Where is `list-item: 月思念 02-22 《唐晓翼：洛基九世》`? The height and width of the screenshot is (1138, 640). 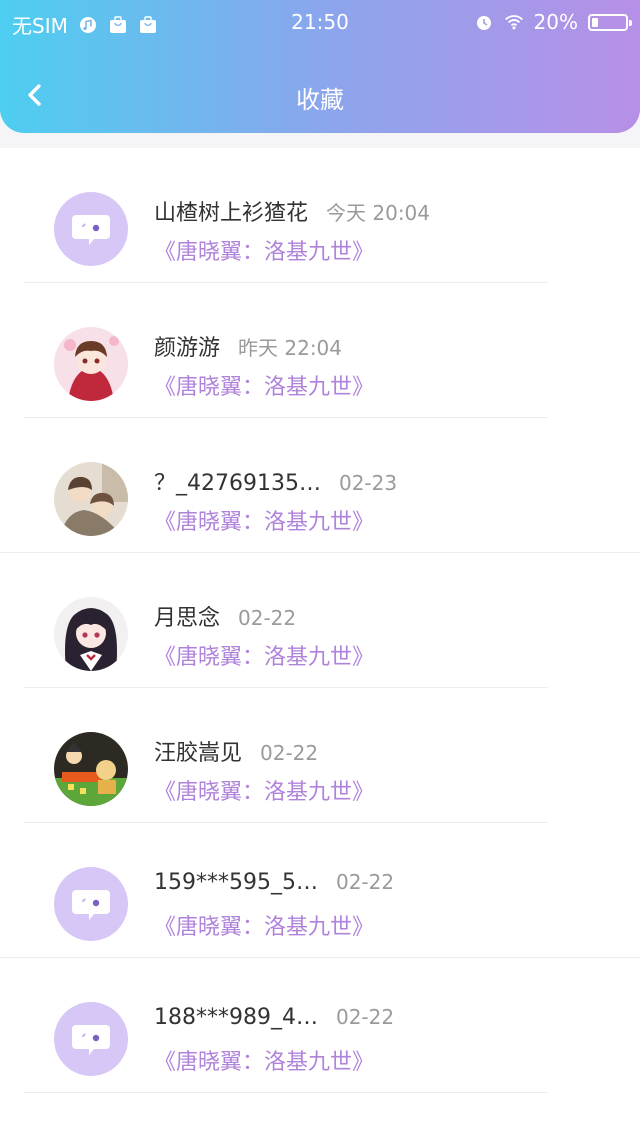 list-item: 月思念 02-22 《唐晓翼：洛基九世》 is located at coordinates (320, 620).